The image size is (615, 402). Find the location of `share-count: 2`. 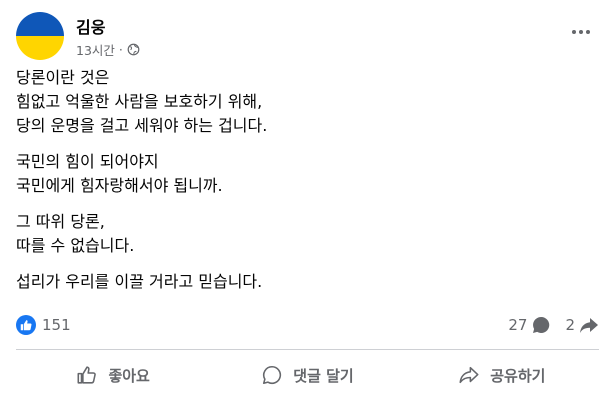

share-count: 2 is located at coordinates (570, 325).